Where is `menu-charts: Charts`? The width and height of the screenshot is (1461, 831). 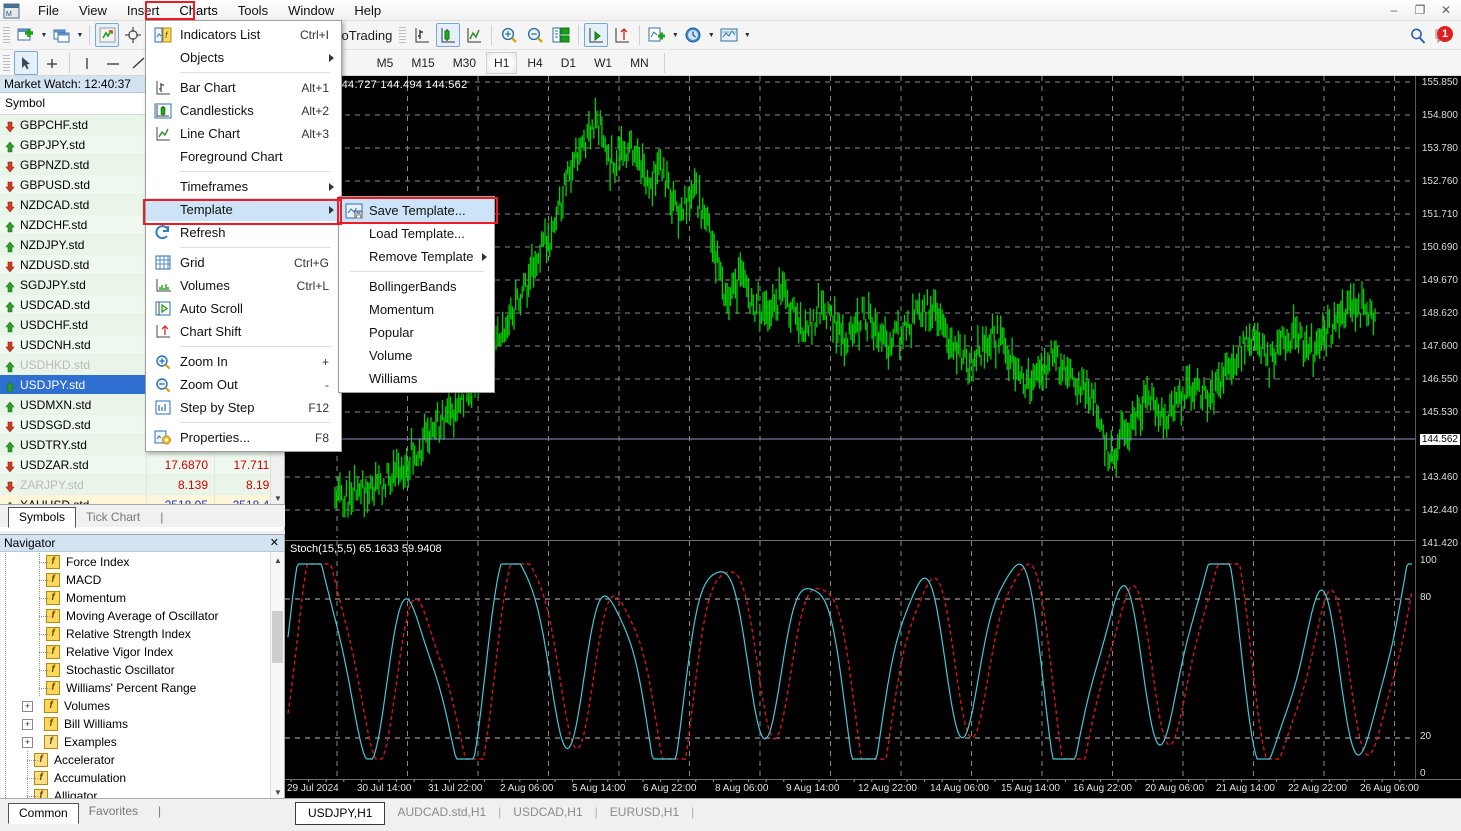 menu-charts: Charts is located at coordinates (198, 11).